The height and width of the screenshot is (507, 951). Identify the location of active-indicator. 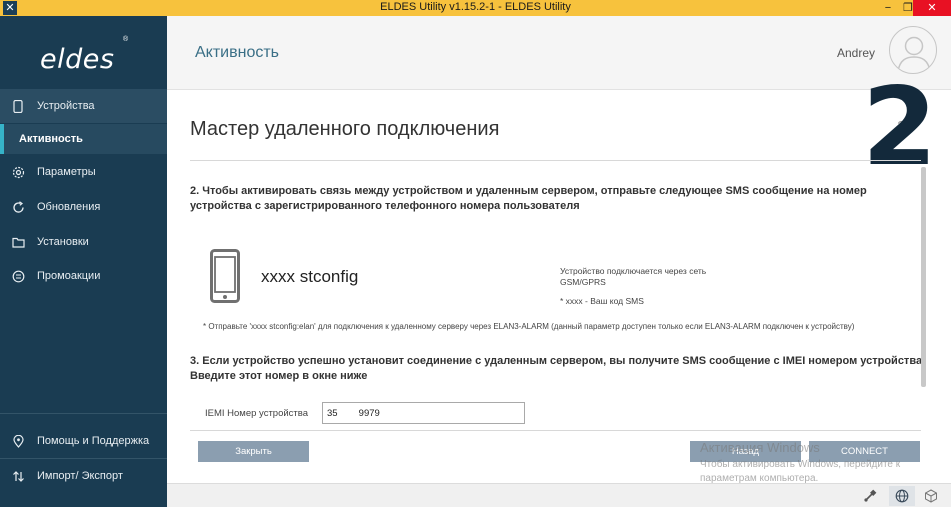
(2, 139).